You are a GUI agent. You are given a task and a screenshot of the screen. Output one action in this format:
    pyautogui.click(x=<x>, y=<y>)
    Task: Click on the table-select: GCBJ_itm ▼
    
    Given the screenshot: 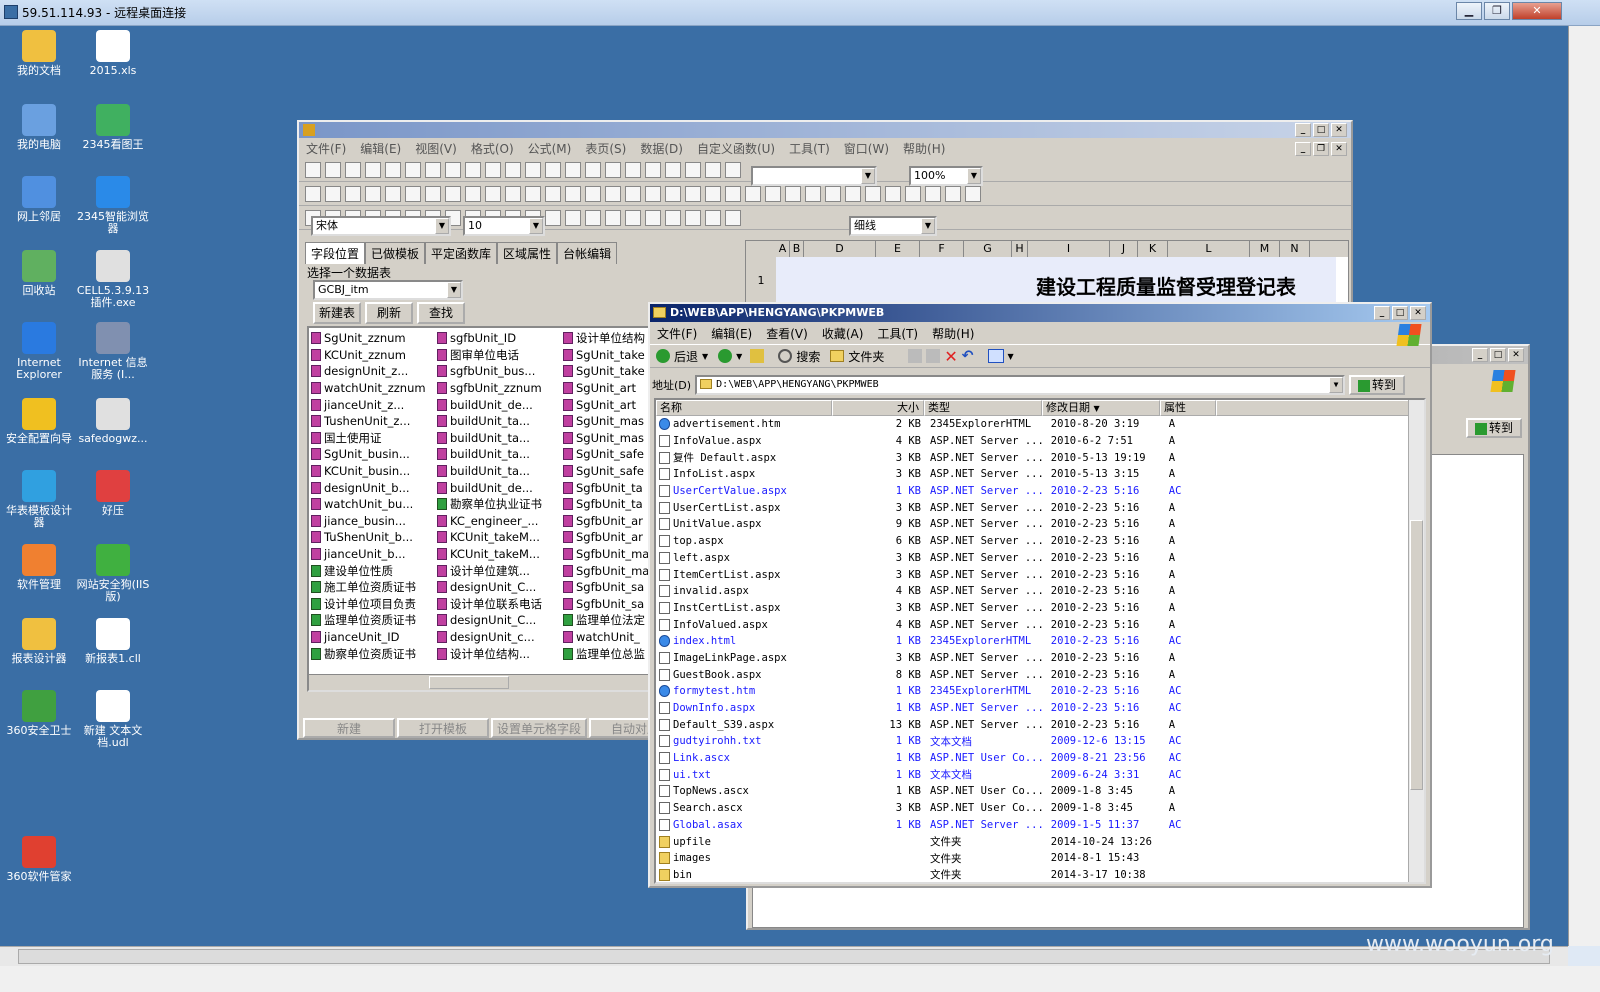 What is the action you would take?
    pyautogui.click(x=388, y=290)
    